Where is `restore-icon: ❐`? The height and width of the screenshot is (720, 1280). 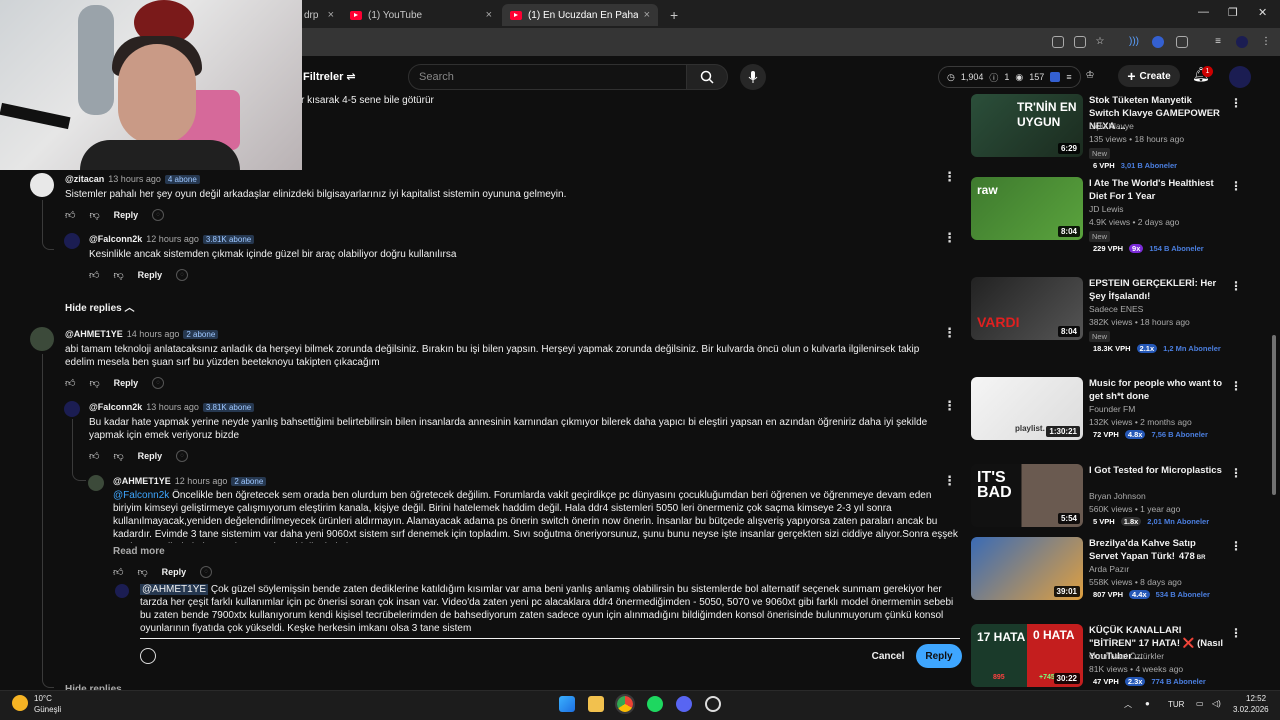
restore-icon: ❐ is located at coordinates (1233, 12).